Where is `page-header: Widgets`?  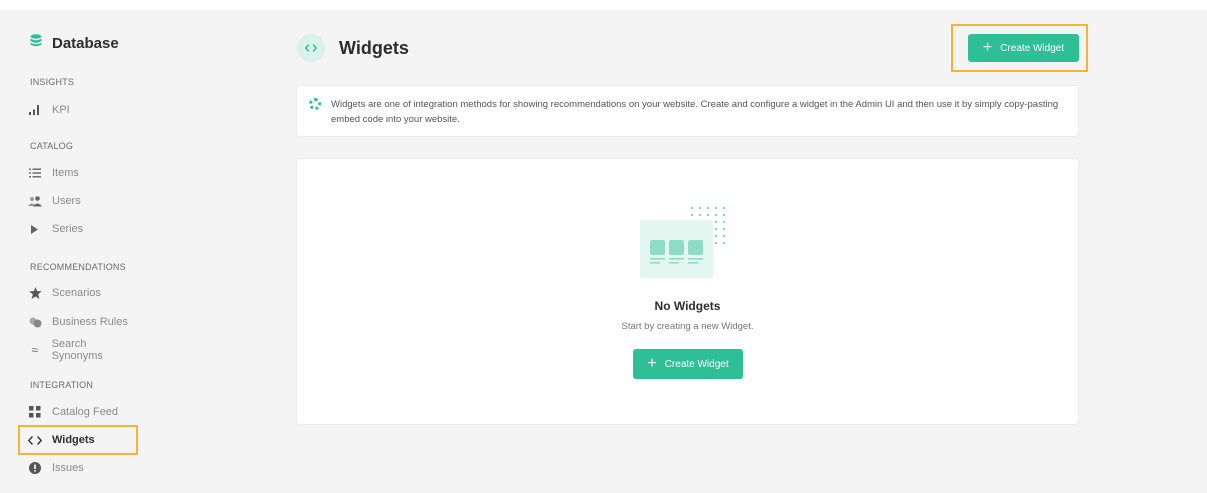 page-header: Widgets is located at coordinates (353, 48).